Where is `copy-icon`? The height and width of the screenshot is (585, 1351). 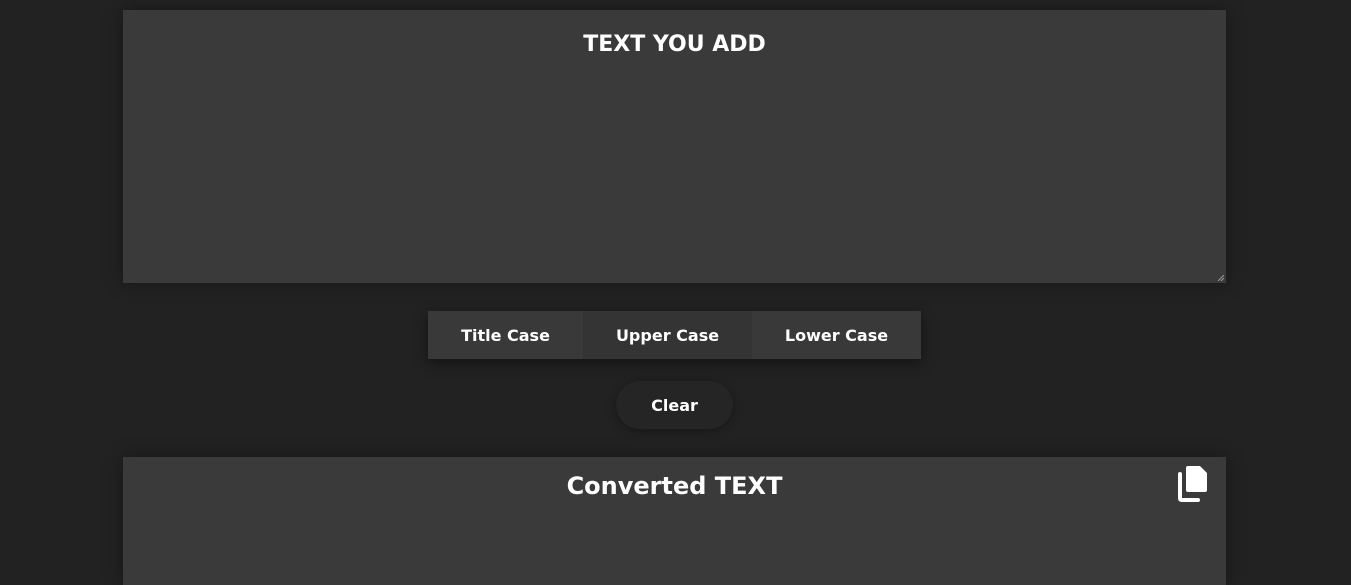
copy-icon is located at coordinates (1193, 482).